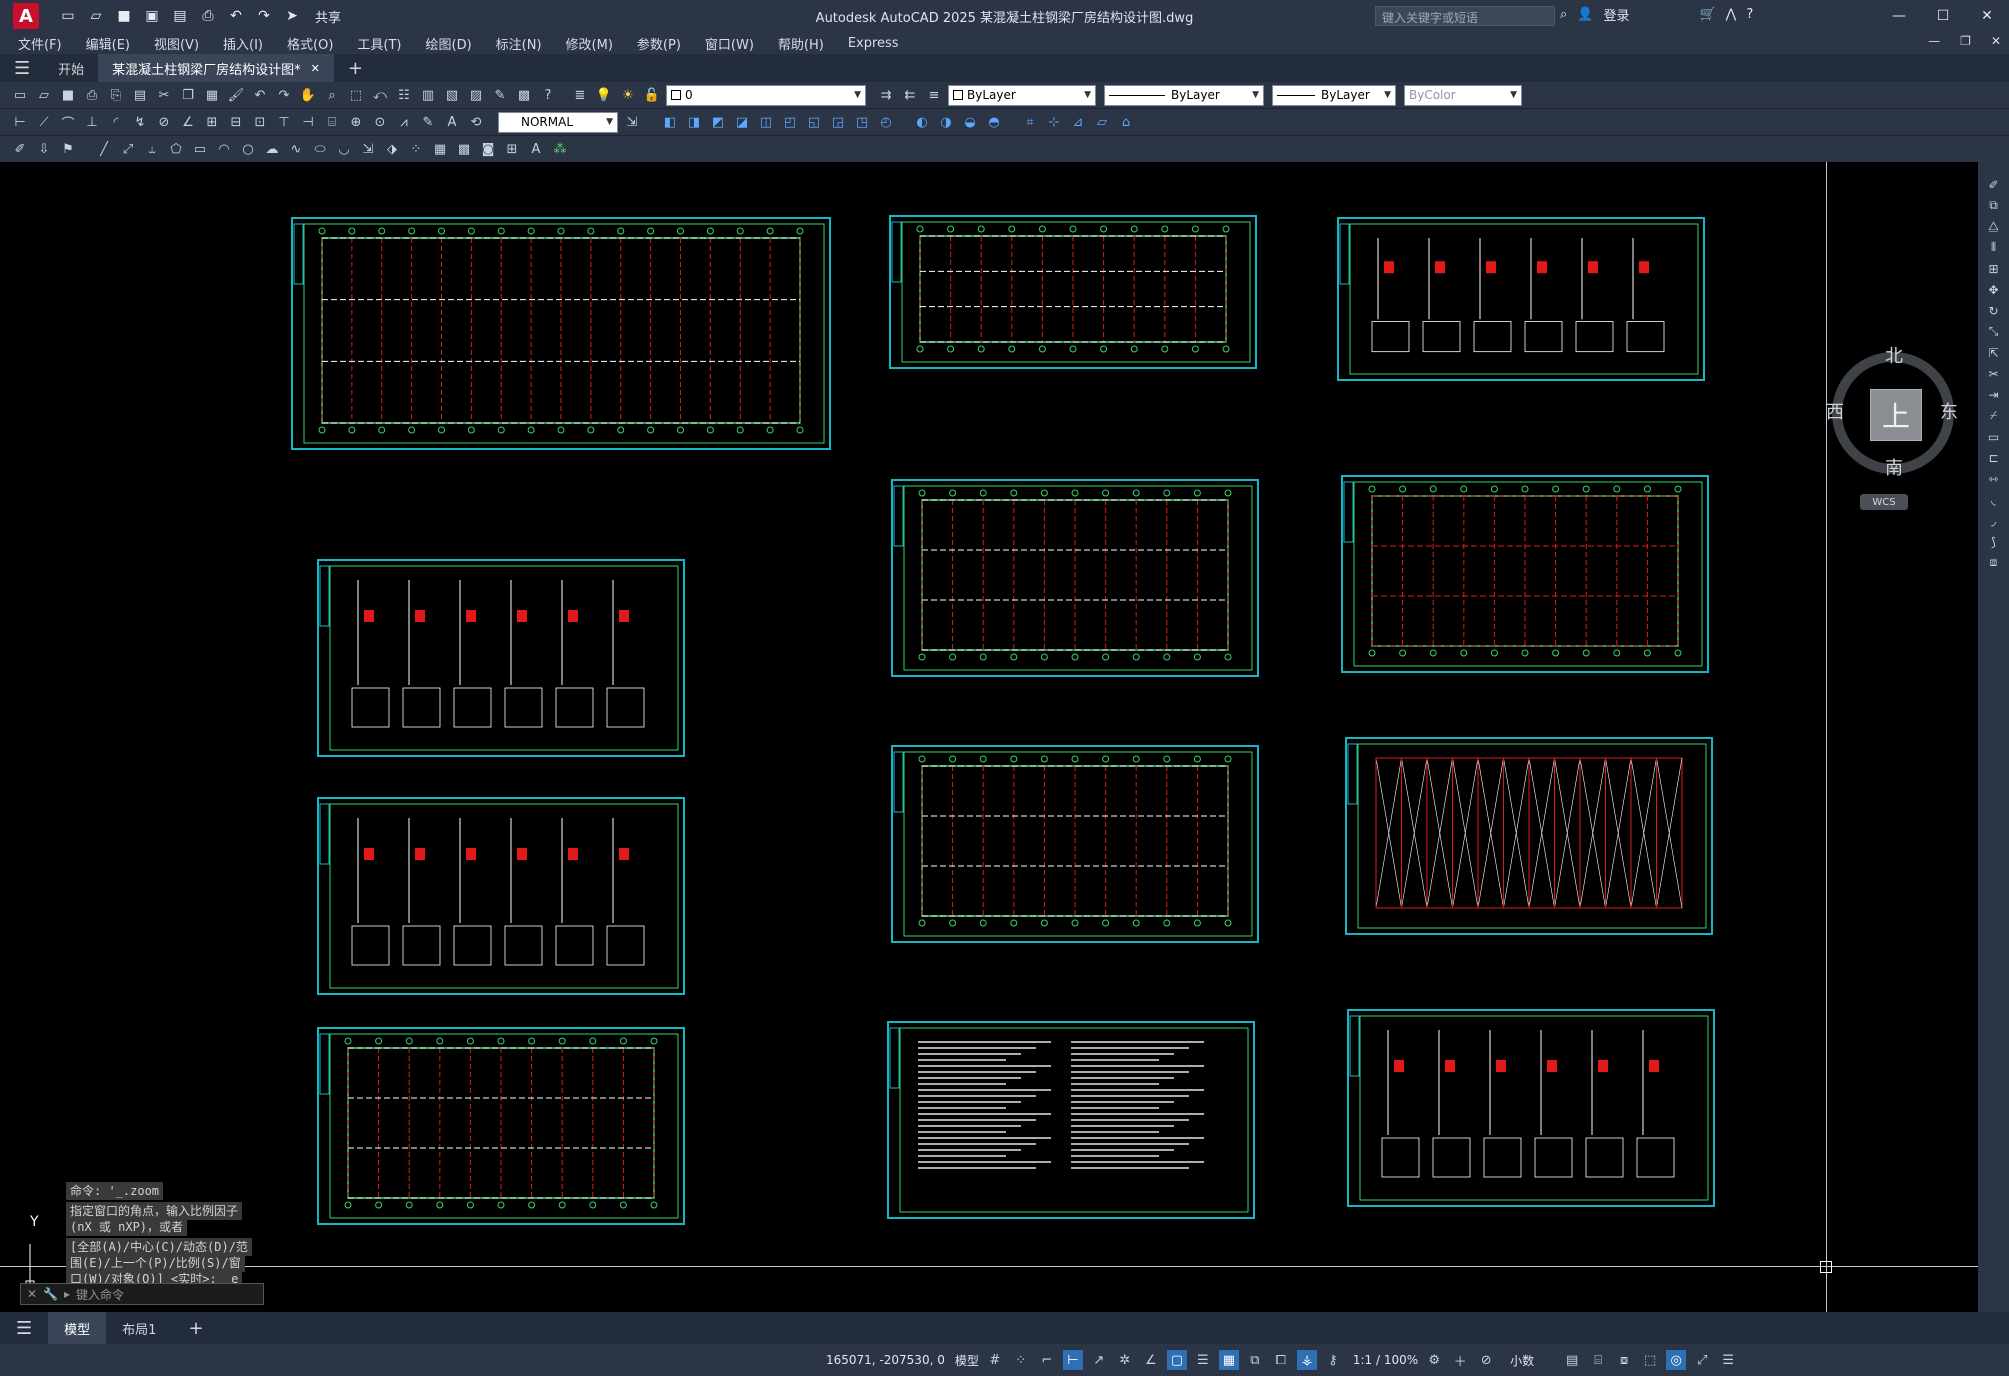  I want to click on menu-item: 窗口(W), so click(729, 43).